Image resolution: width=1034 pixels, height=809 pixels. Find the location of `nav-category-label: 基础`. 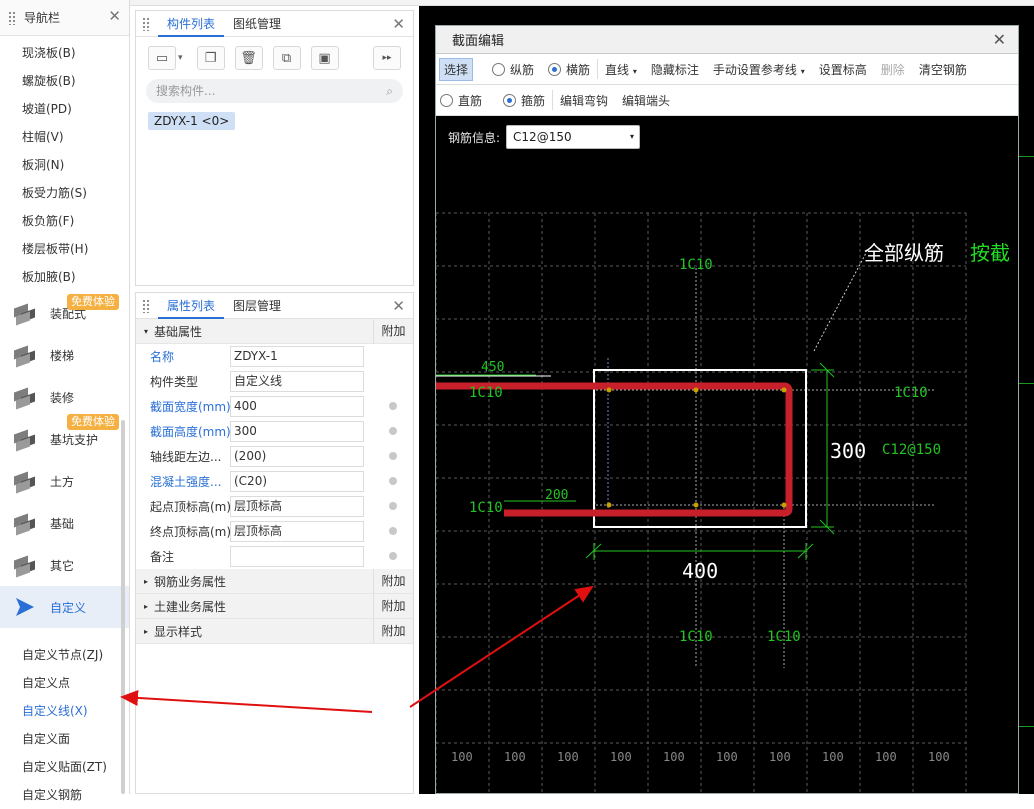

nav-category-label: 基础 is located at coordinates (62, 523).